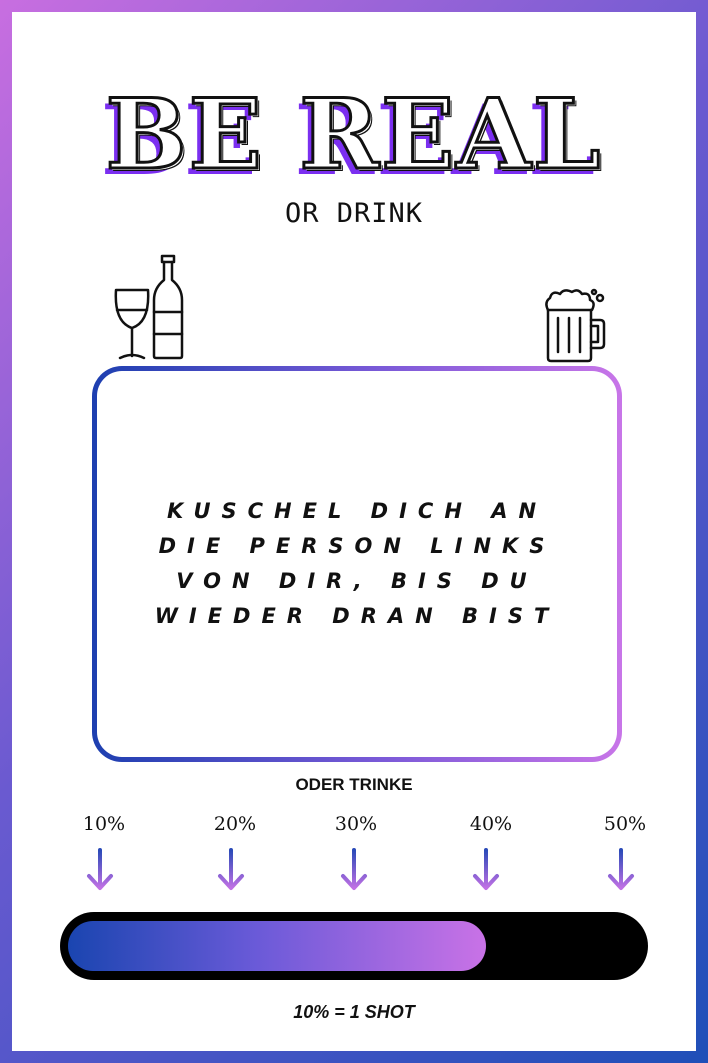  What do you see at coordinates (104, 824) in the screenshot?
I see `scale-label-10: 10%` at bounding box center [104, 824].